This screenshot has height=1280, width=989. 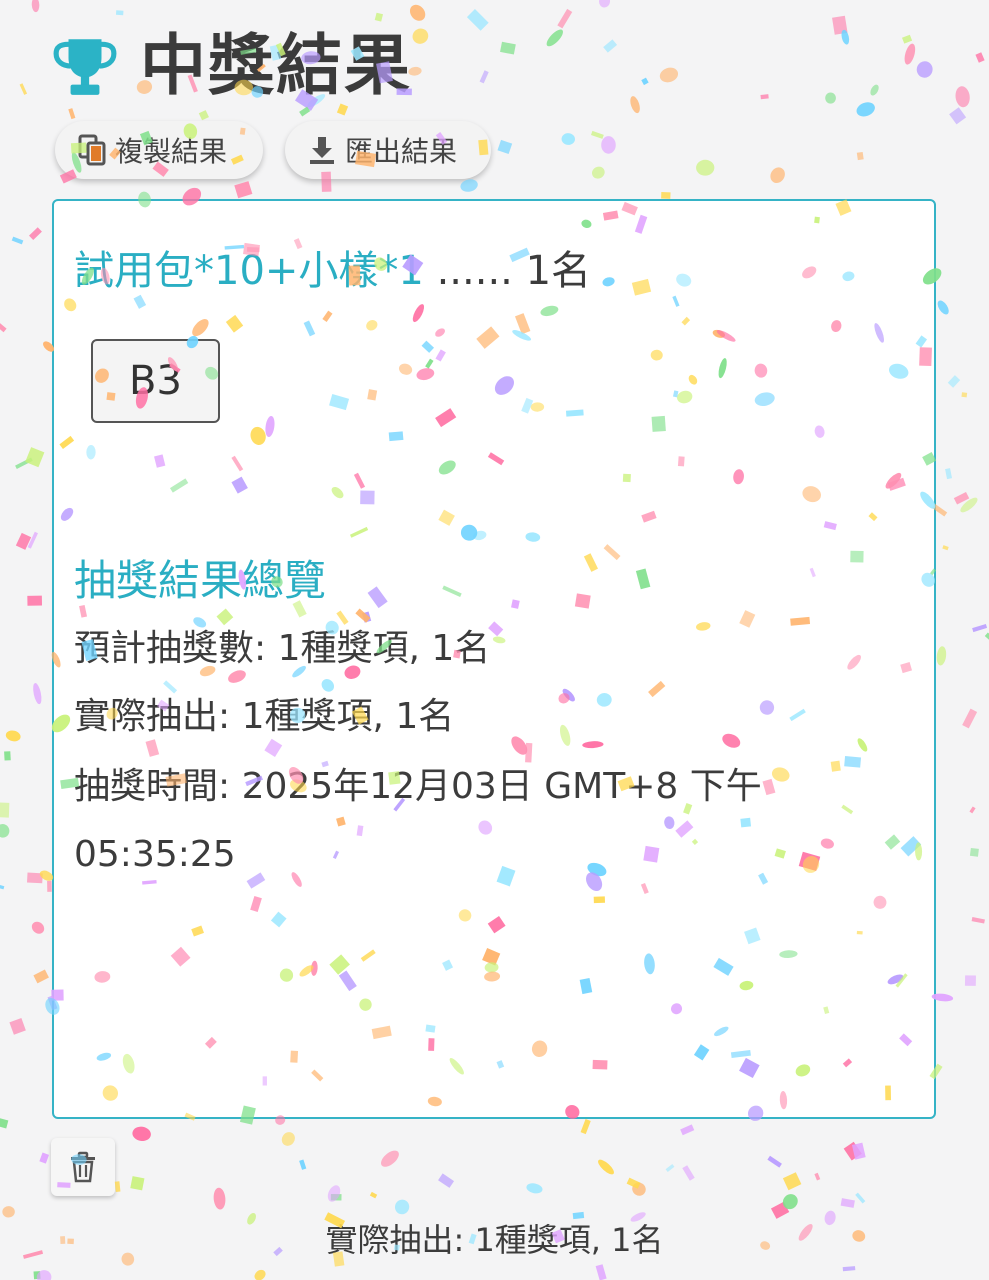 What do you see at coordinates (401, 151) in the screenshot?
I see `export-results-label: 匯出結果` at bounding box center [401, 151].